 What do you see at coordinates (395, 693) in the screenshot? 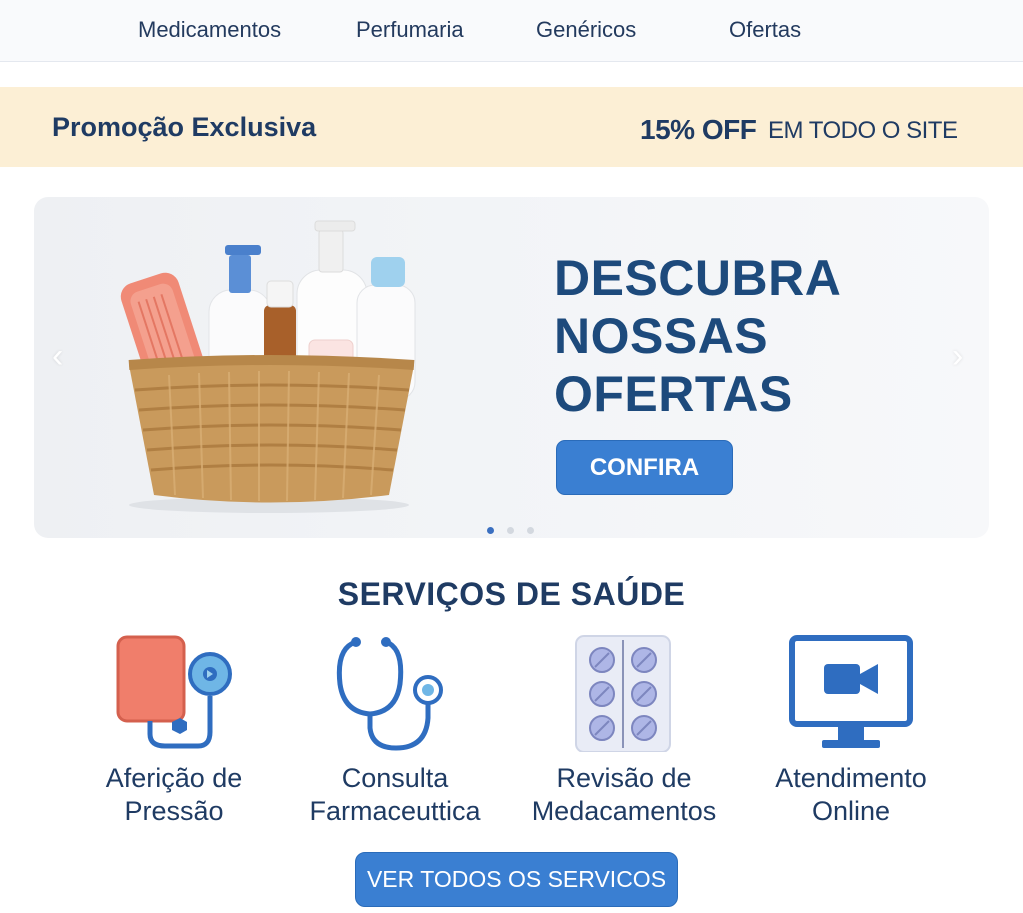
I see `stethoscope-icon` at bounding box center [395, 693].